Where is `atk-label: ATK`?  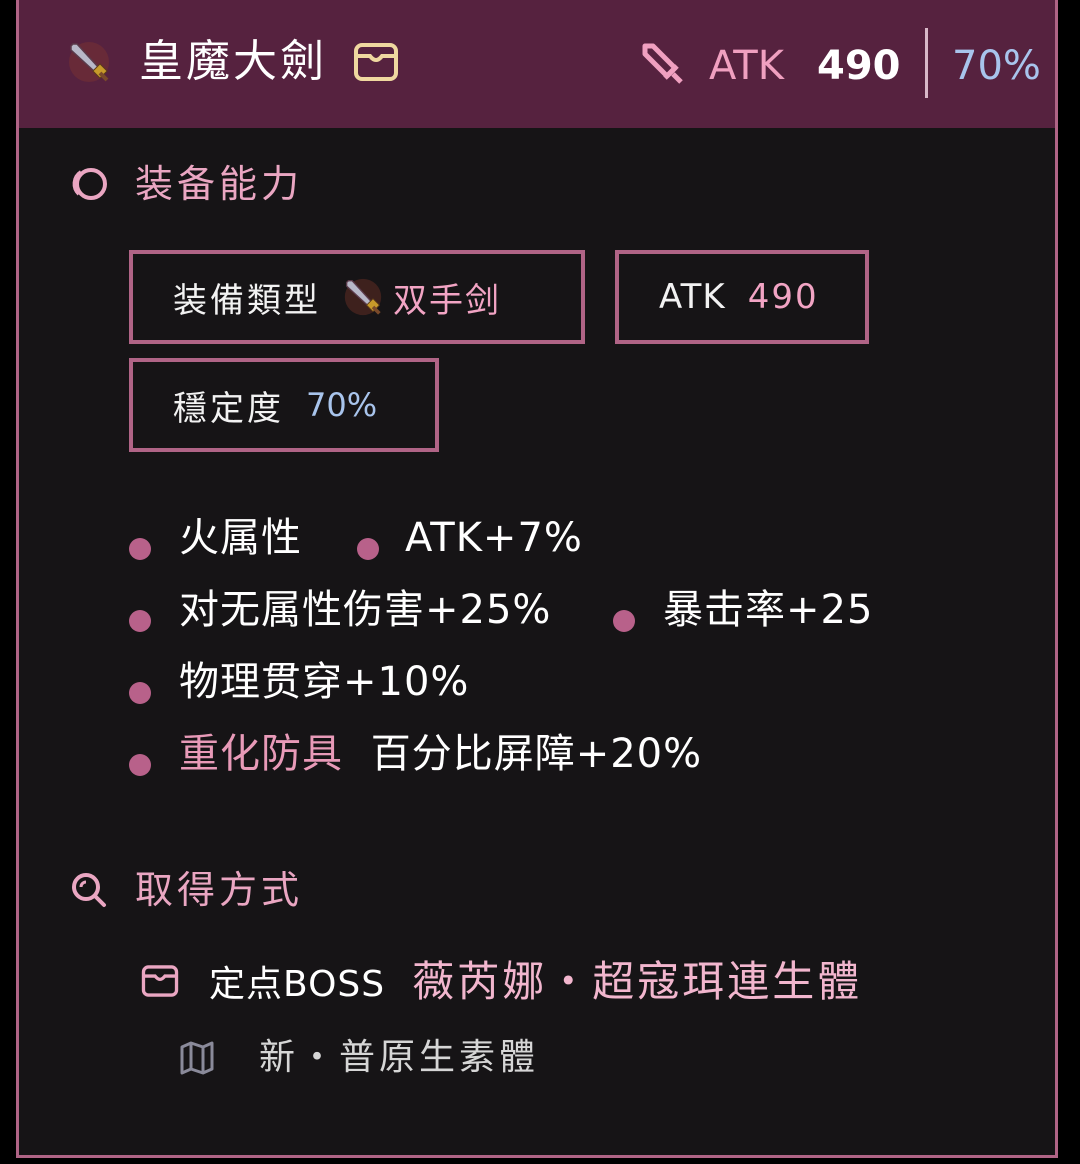 atk-label: ATK is located at coordinates (692, 297).